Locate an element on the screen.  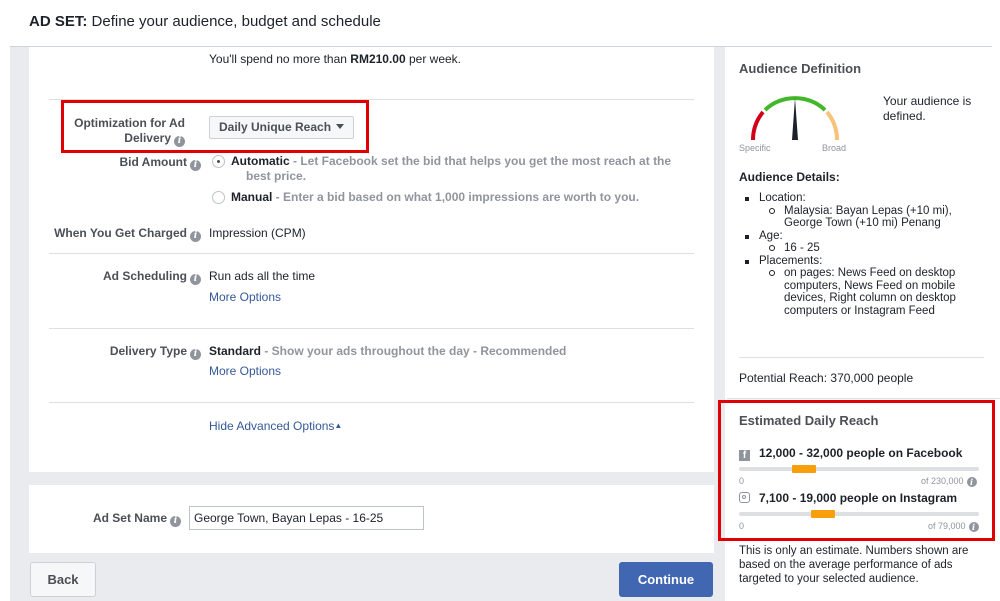
continue-button: Continue is located at coordinates (666, 579).